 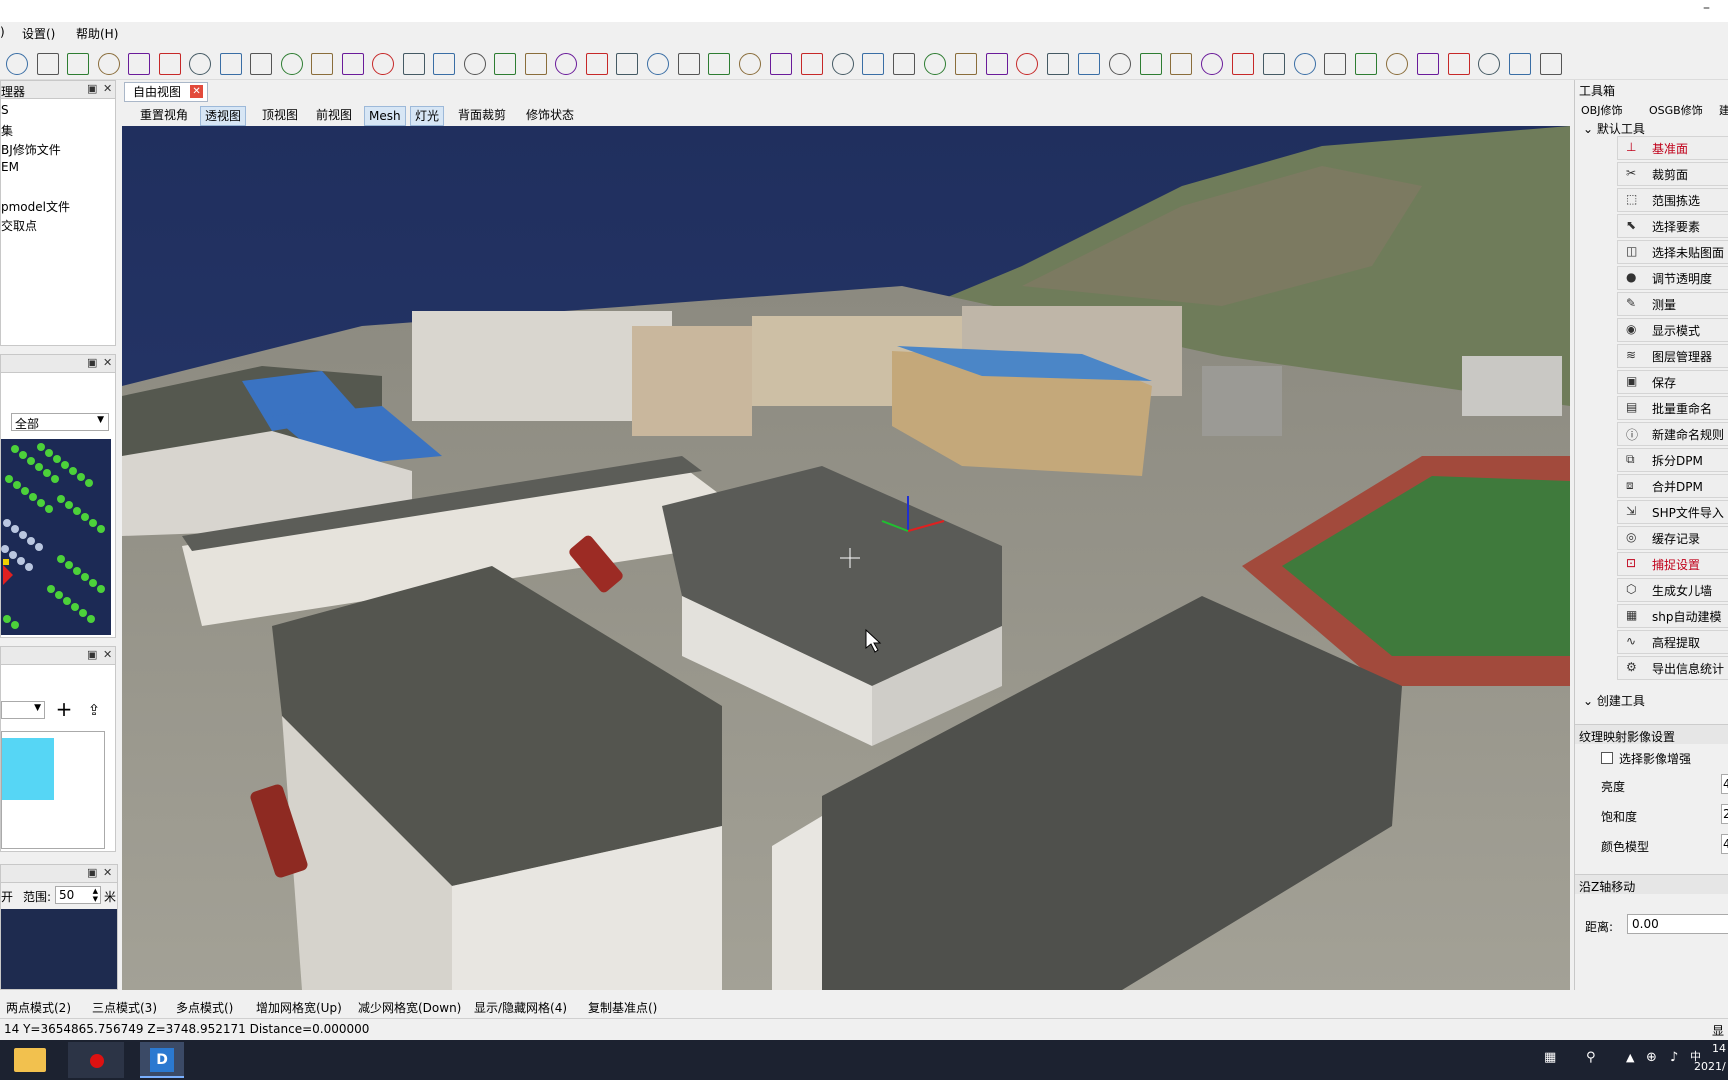 I want to click on front-view-button: 前视图, so click(x=334, y=115).